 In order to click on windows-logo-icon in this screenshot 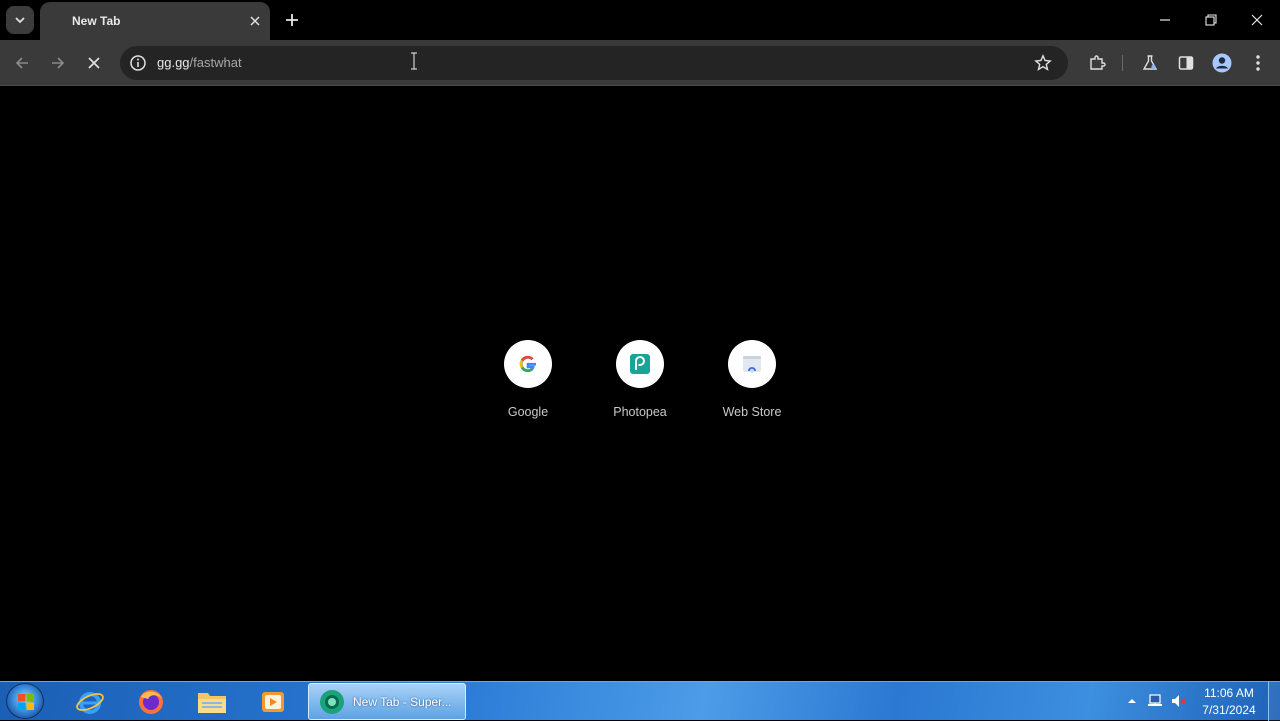, I will do `click(26, 702)`.